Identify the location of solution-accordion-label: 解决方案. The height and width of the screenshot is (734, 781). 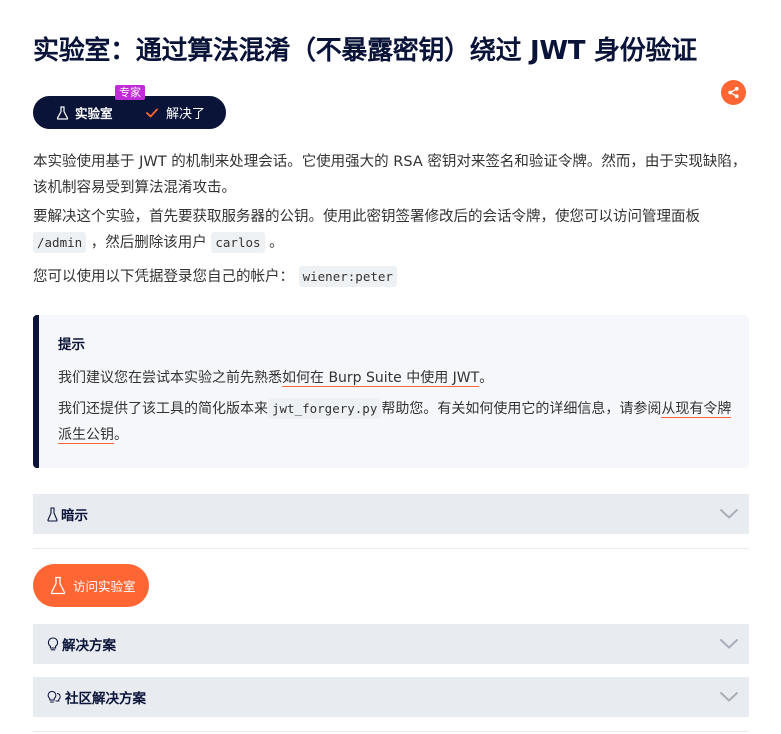
(81, 644).